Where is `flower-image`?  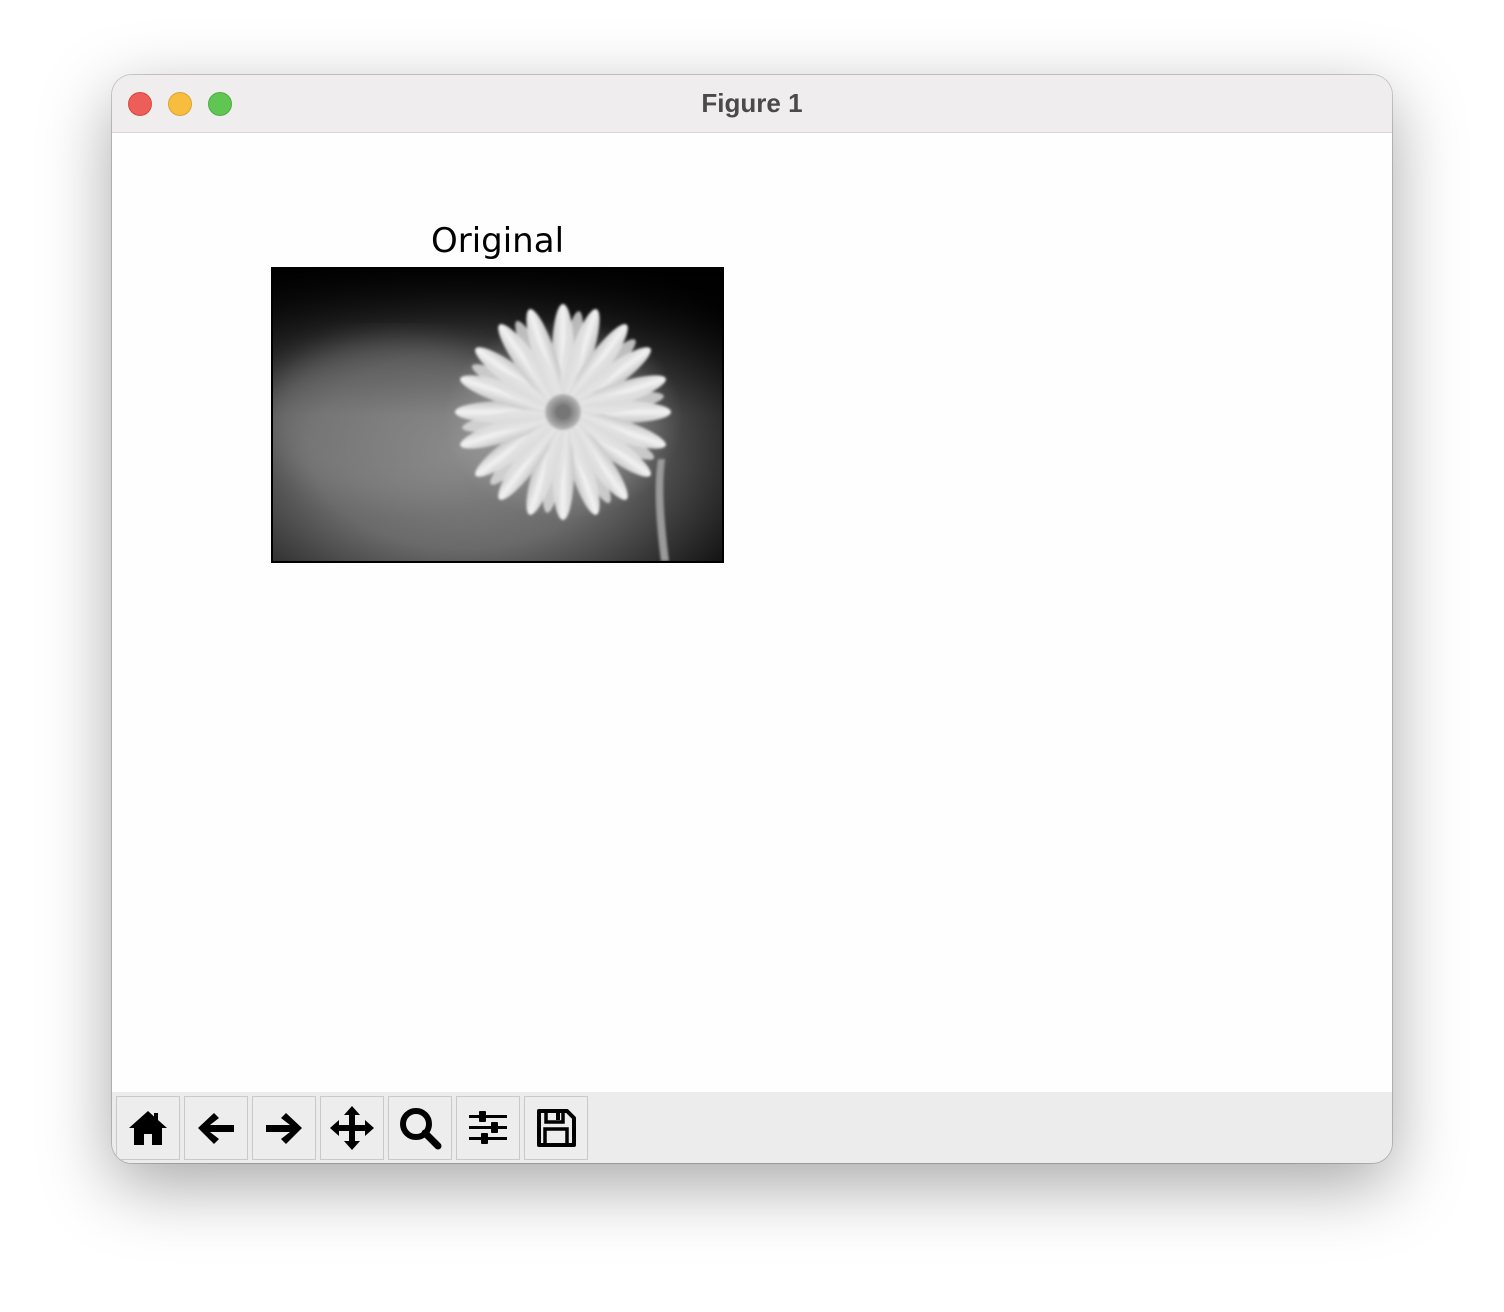
flower-image is located at coordinates (497, 415).